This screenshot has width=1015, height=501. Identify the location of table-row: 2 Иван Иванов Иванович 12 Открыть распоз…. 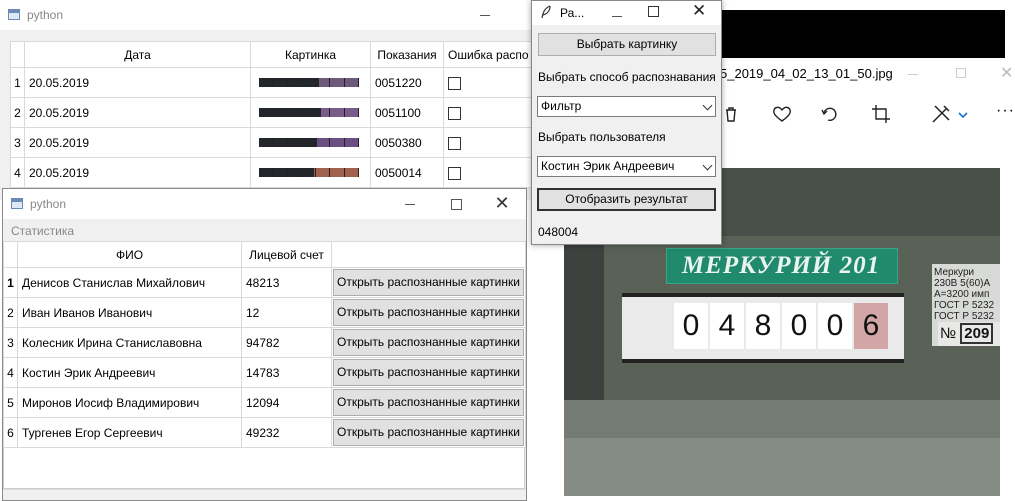
(264, 312).